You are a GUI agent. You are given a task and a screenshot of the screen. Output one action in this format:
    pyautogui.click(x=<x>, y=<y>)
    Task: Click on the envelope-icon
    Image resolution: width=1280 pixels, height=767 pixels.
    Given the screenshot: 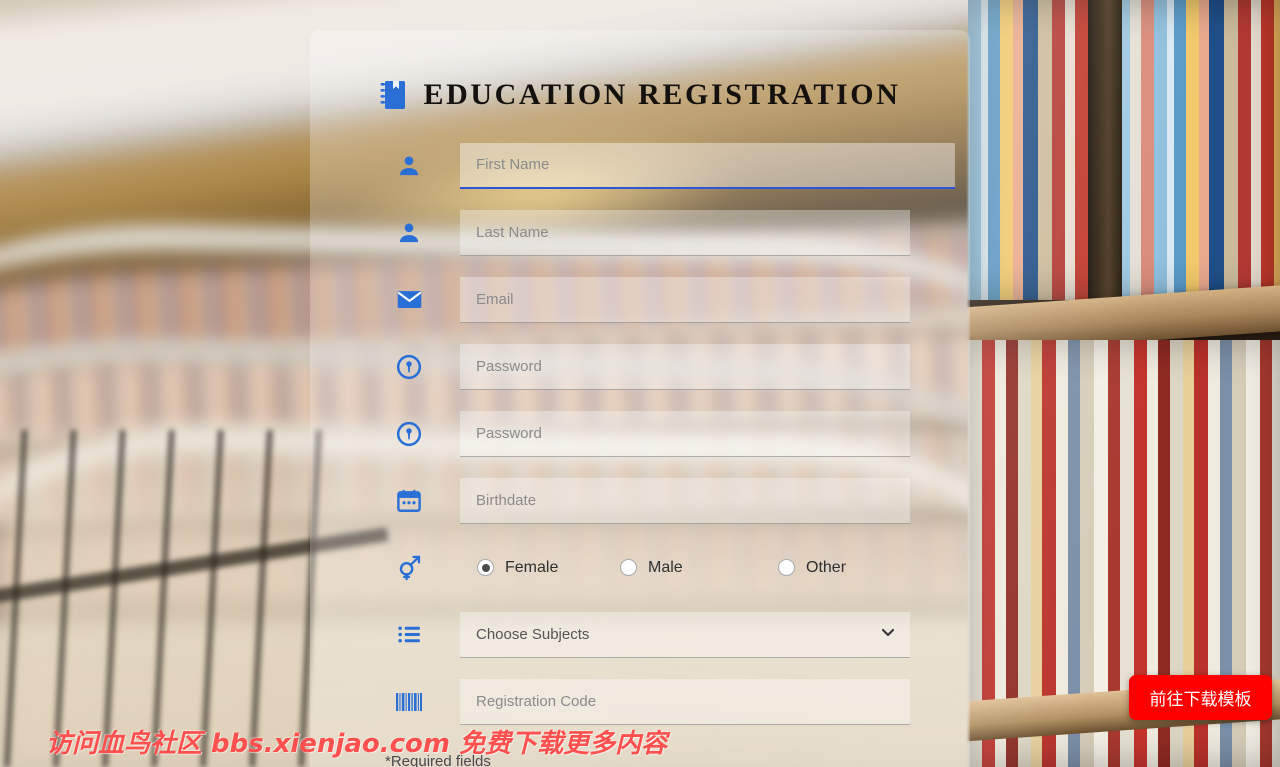 What is the action you would take?
    pyautogui.click(x=409, y=299)
    